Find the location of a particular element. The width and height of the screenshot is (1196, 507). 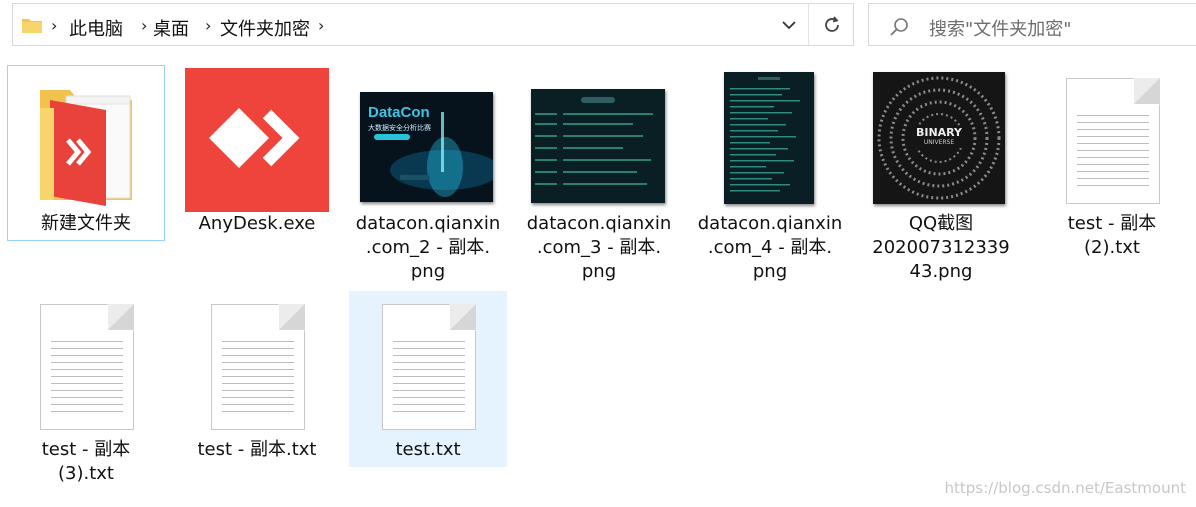

file-name: test - 副本 (2).txt is located at coordinates (1112, 235).